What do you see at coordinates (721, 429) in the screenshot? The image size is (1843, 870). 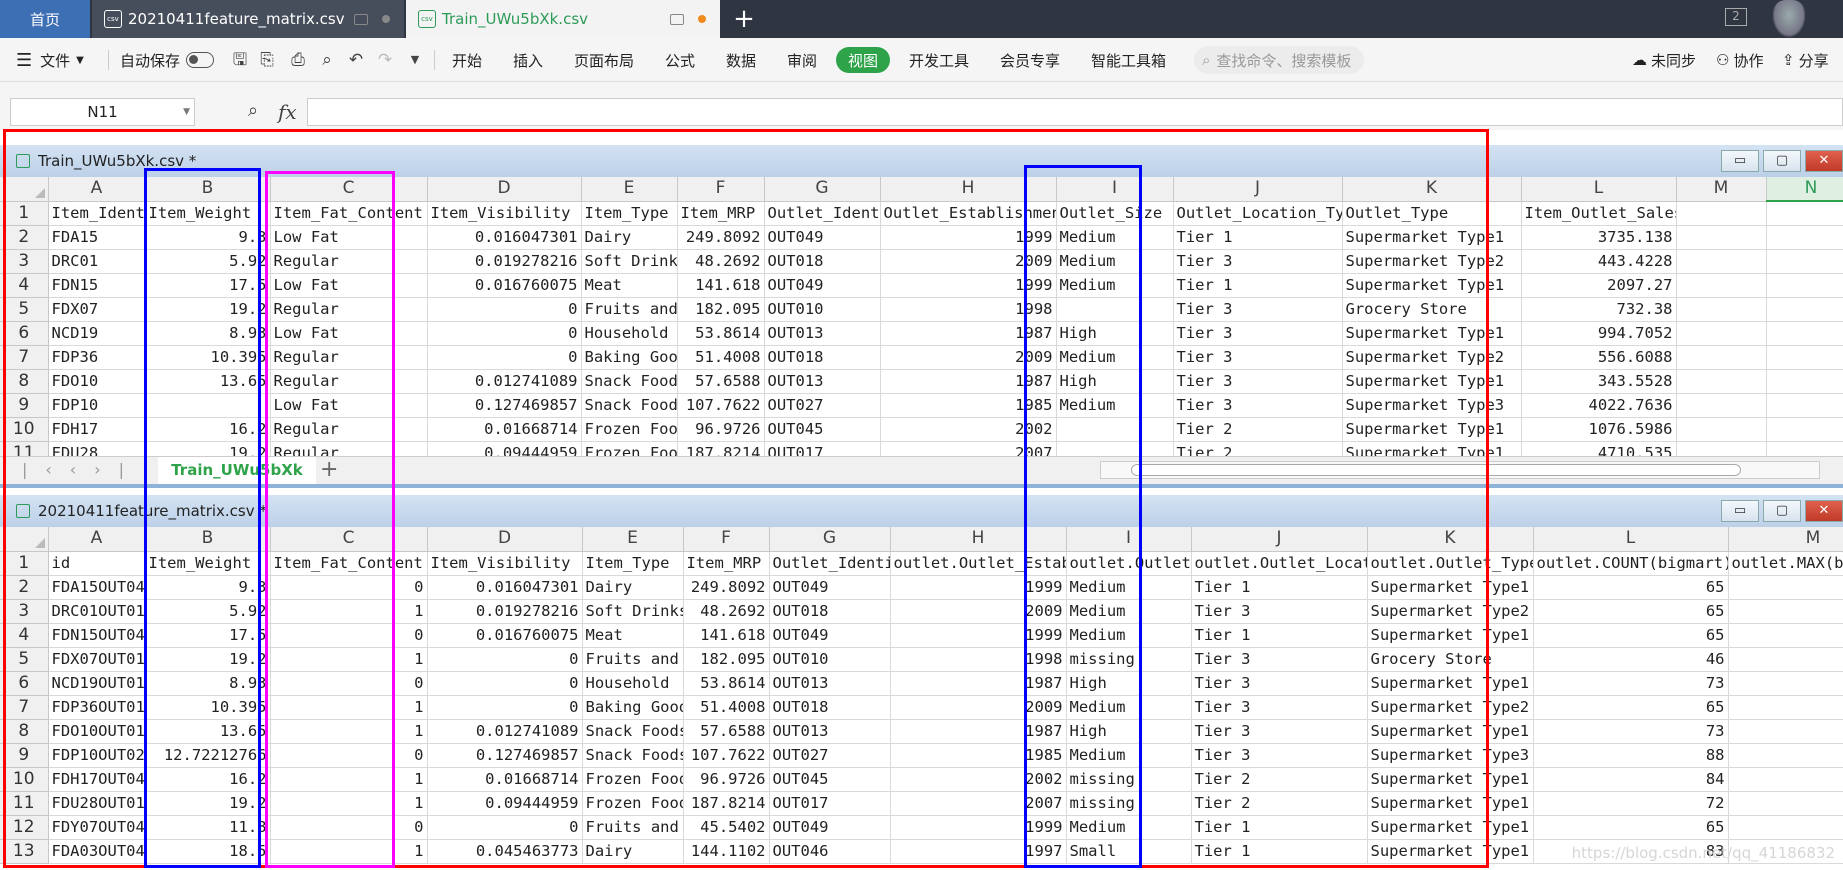 I see `cell: 96.9726` at bounding box center [721, 429].